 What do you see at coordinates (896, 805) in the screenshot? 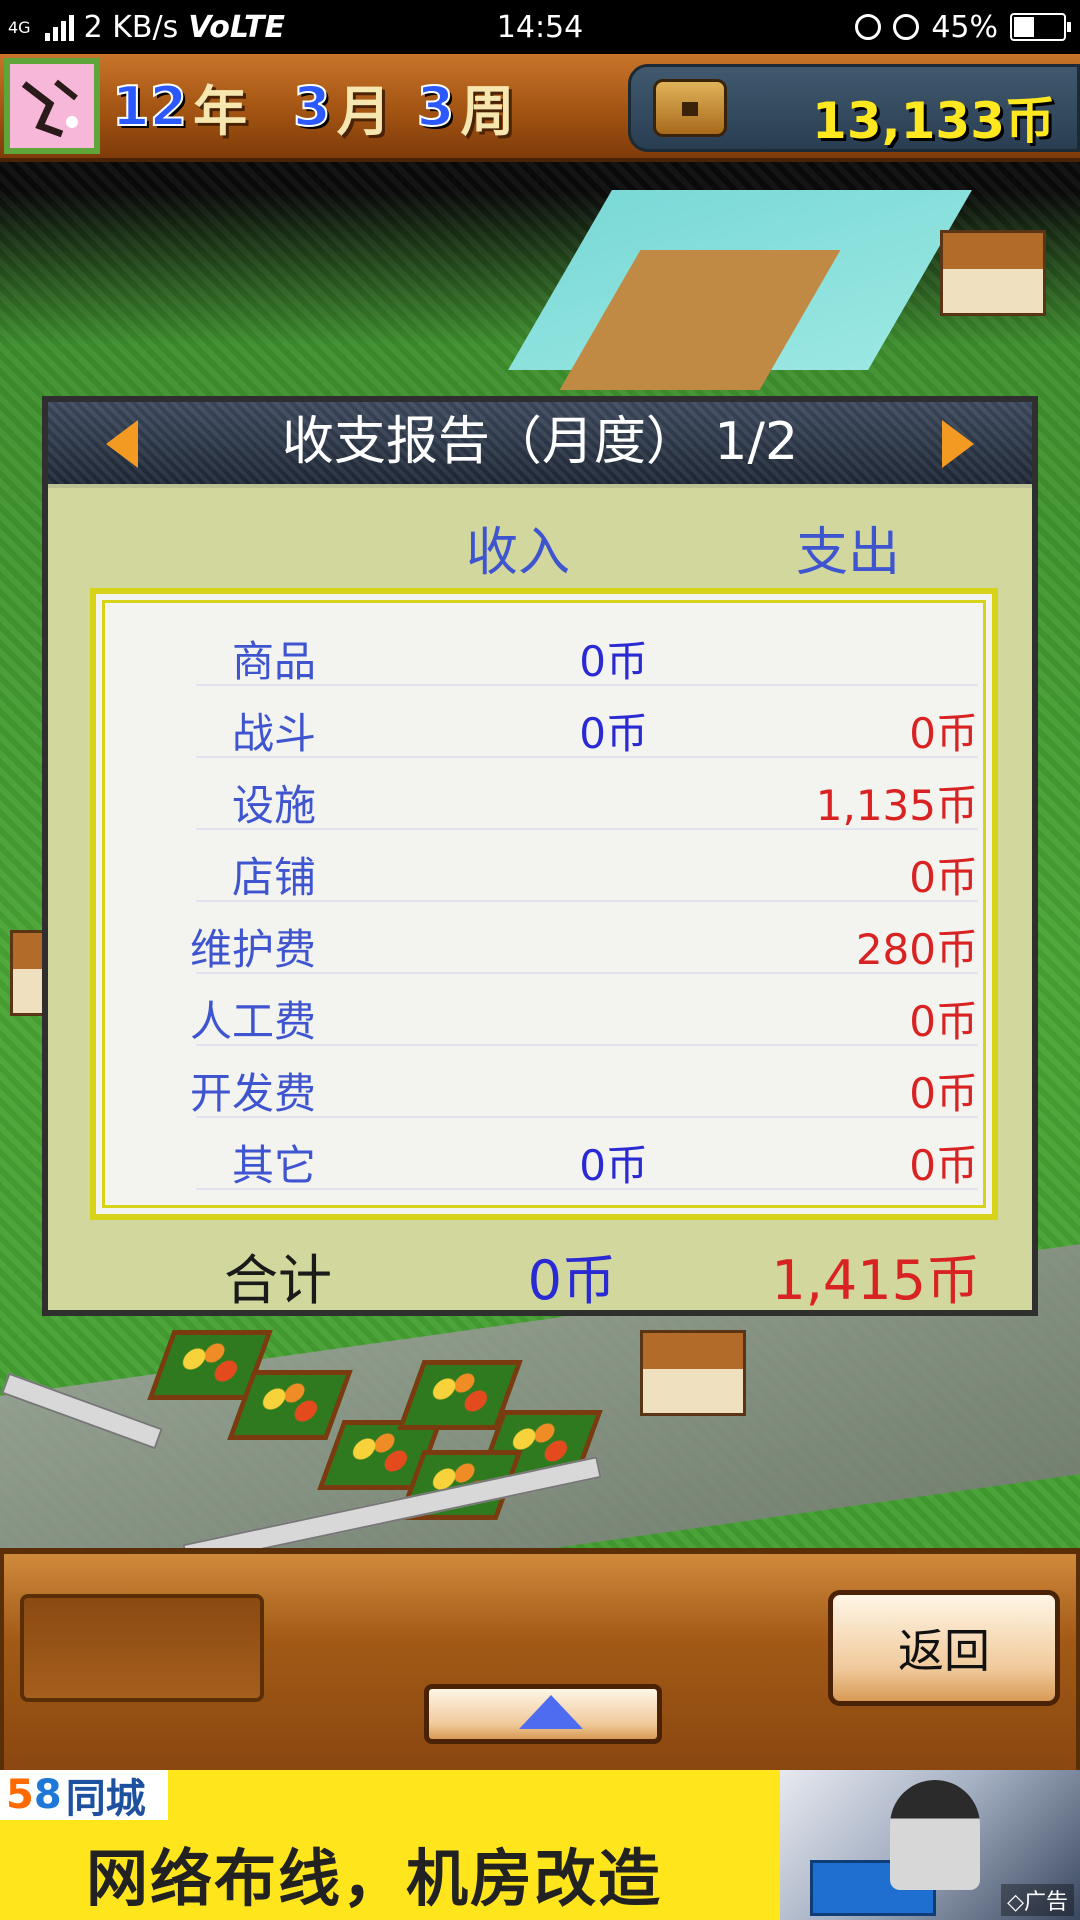
I see `row-expense: 1,135币` at bounding box center [896, 805].